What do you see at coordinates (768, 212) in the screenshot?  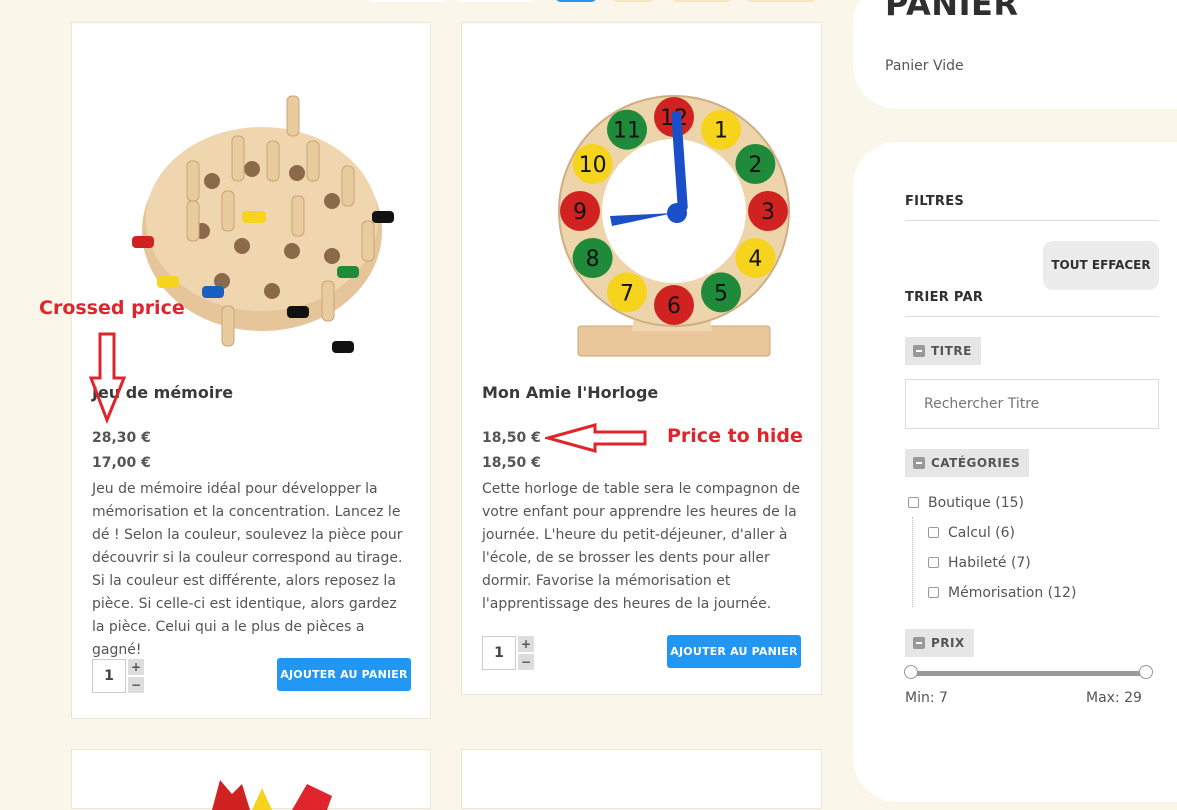 I see `clock-number: 3` at bounding box center [768, 212].